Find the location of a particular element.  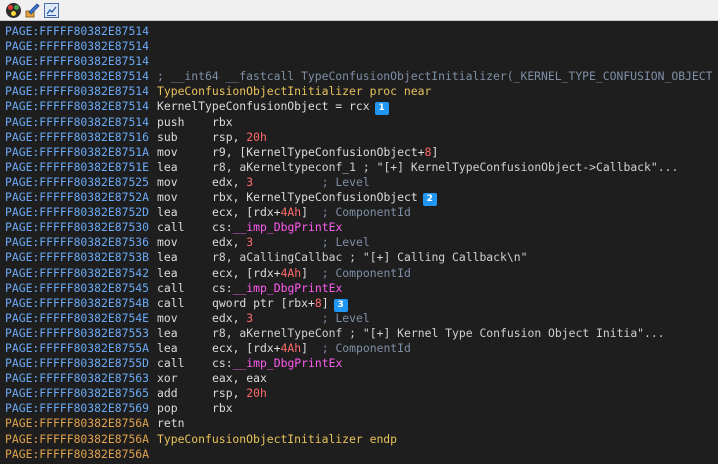

text-view-icon is located at coordinates (51, 11).